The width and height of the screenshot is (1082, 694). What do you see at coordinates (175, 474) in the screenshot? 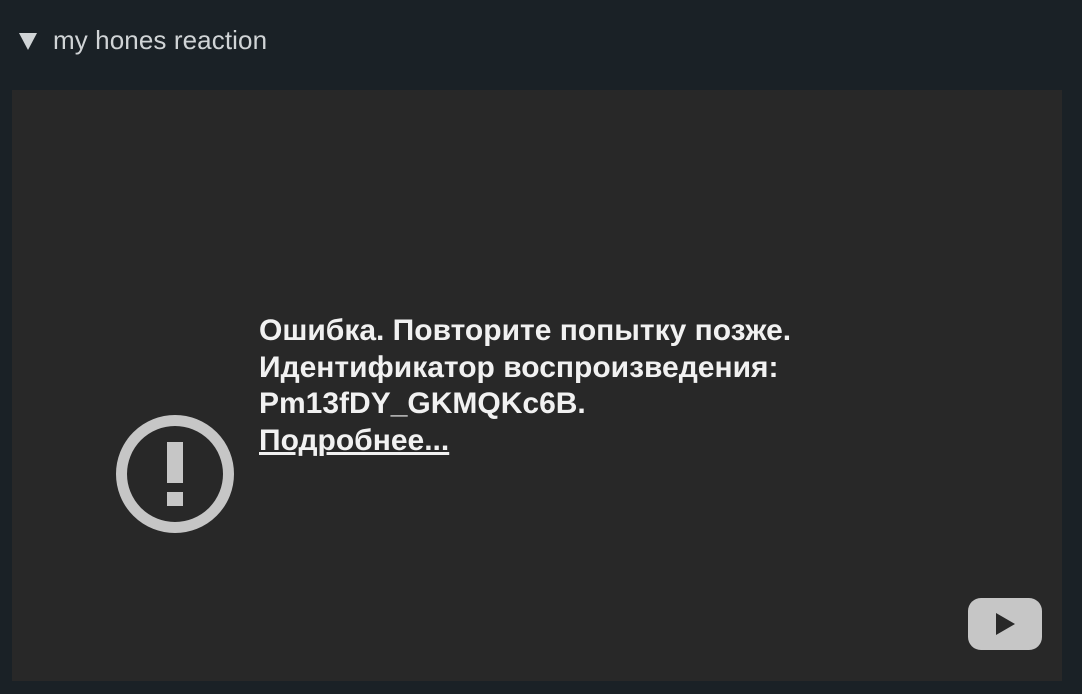
I see `error-exclamation-icon` at bounding box center [175, 474].